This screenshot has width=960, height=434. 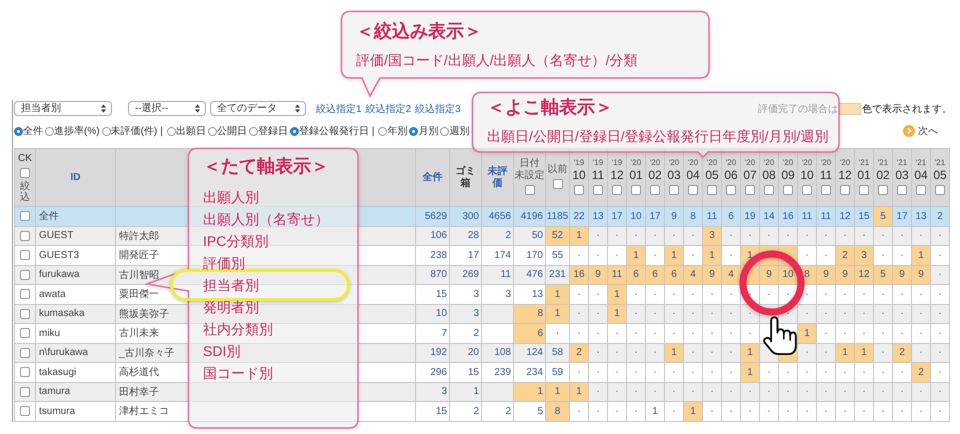 I want to click on filter-link: 絞込指定3, so click(x=438, y=109).